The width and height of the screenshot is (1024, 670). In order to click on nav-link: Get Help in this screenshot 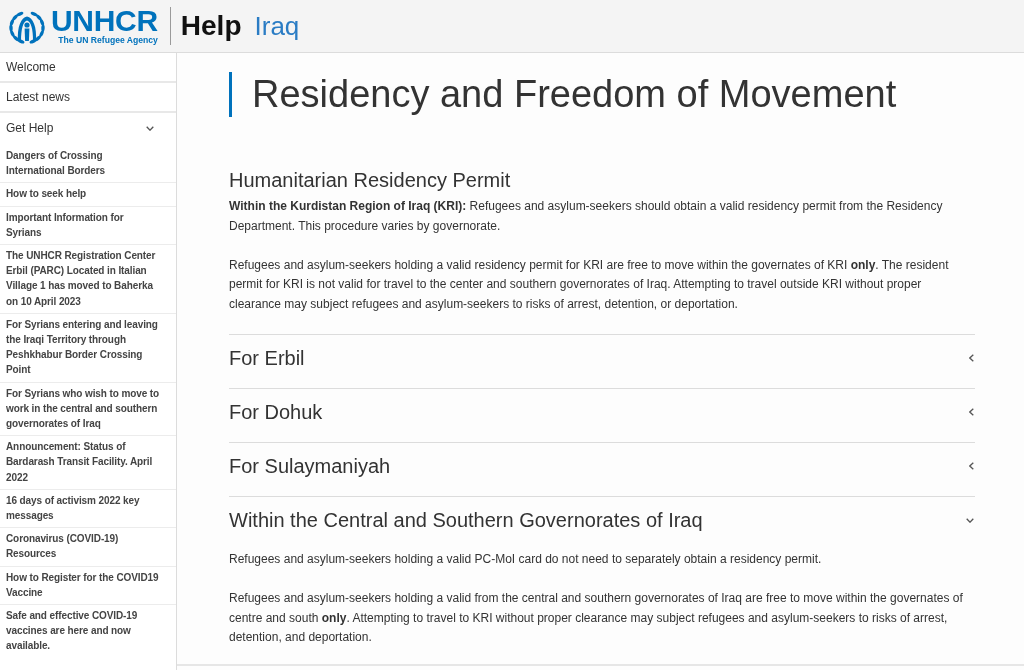, I will do `click(88, 128)`.